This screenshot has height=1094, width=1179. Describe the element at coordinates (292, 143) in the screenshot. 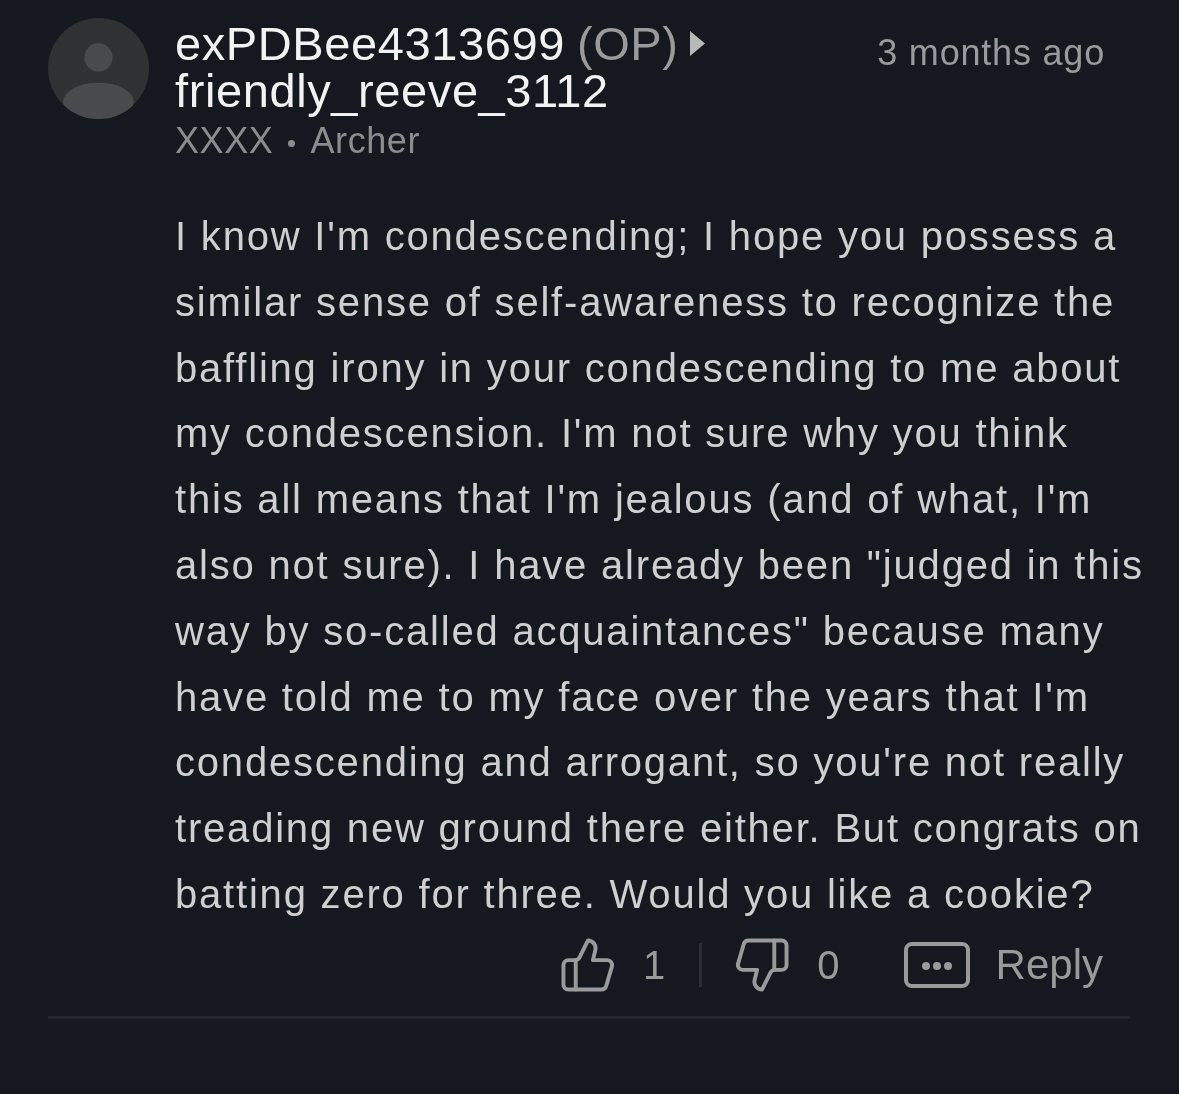

I see `separator-dot-icon` at that location.